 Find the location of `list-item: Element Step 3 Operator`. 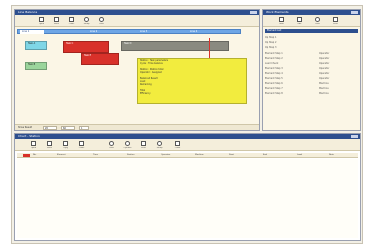

list-item: Element Step 3 Operator is located at coordinates (311, 69).